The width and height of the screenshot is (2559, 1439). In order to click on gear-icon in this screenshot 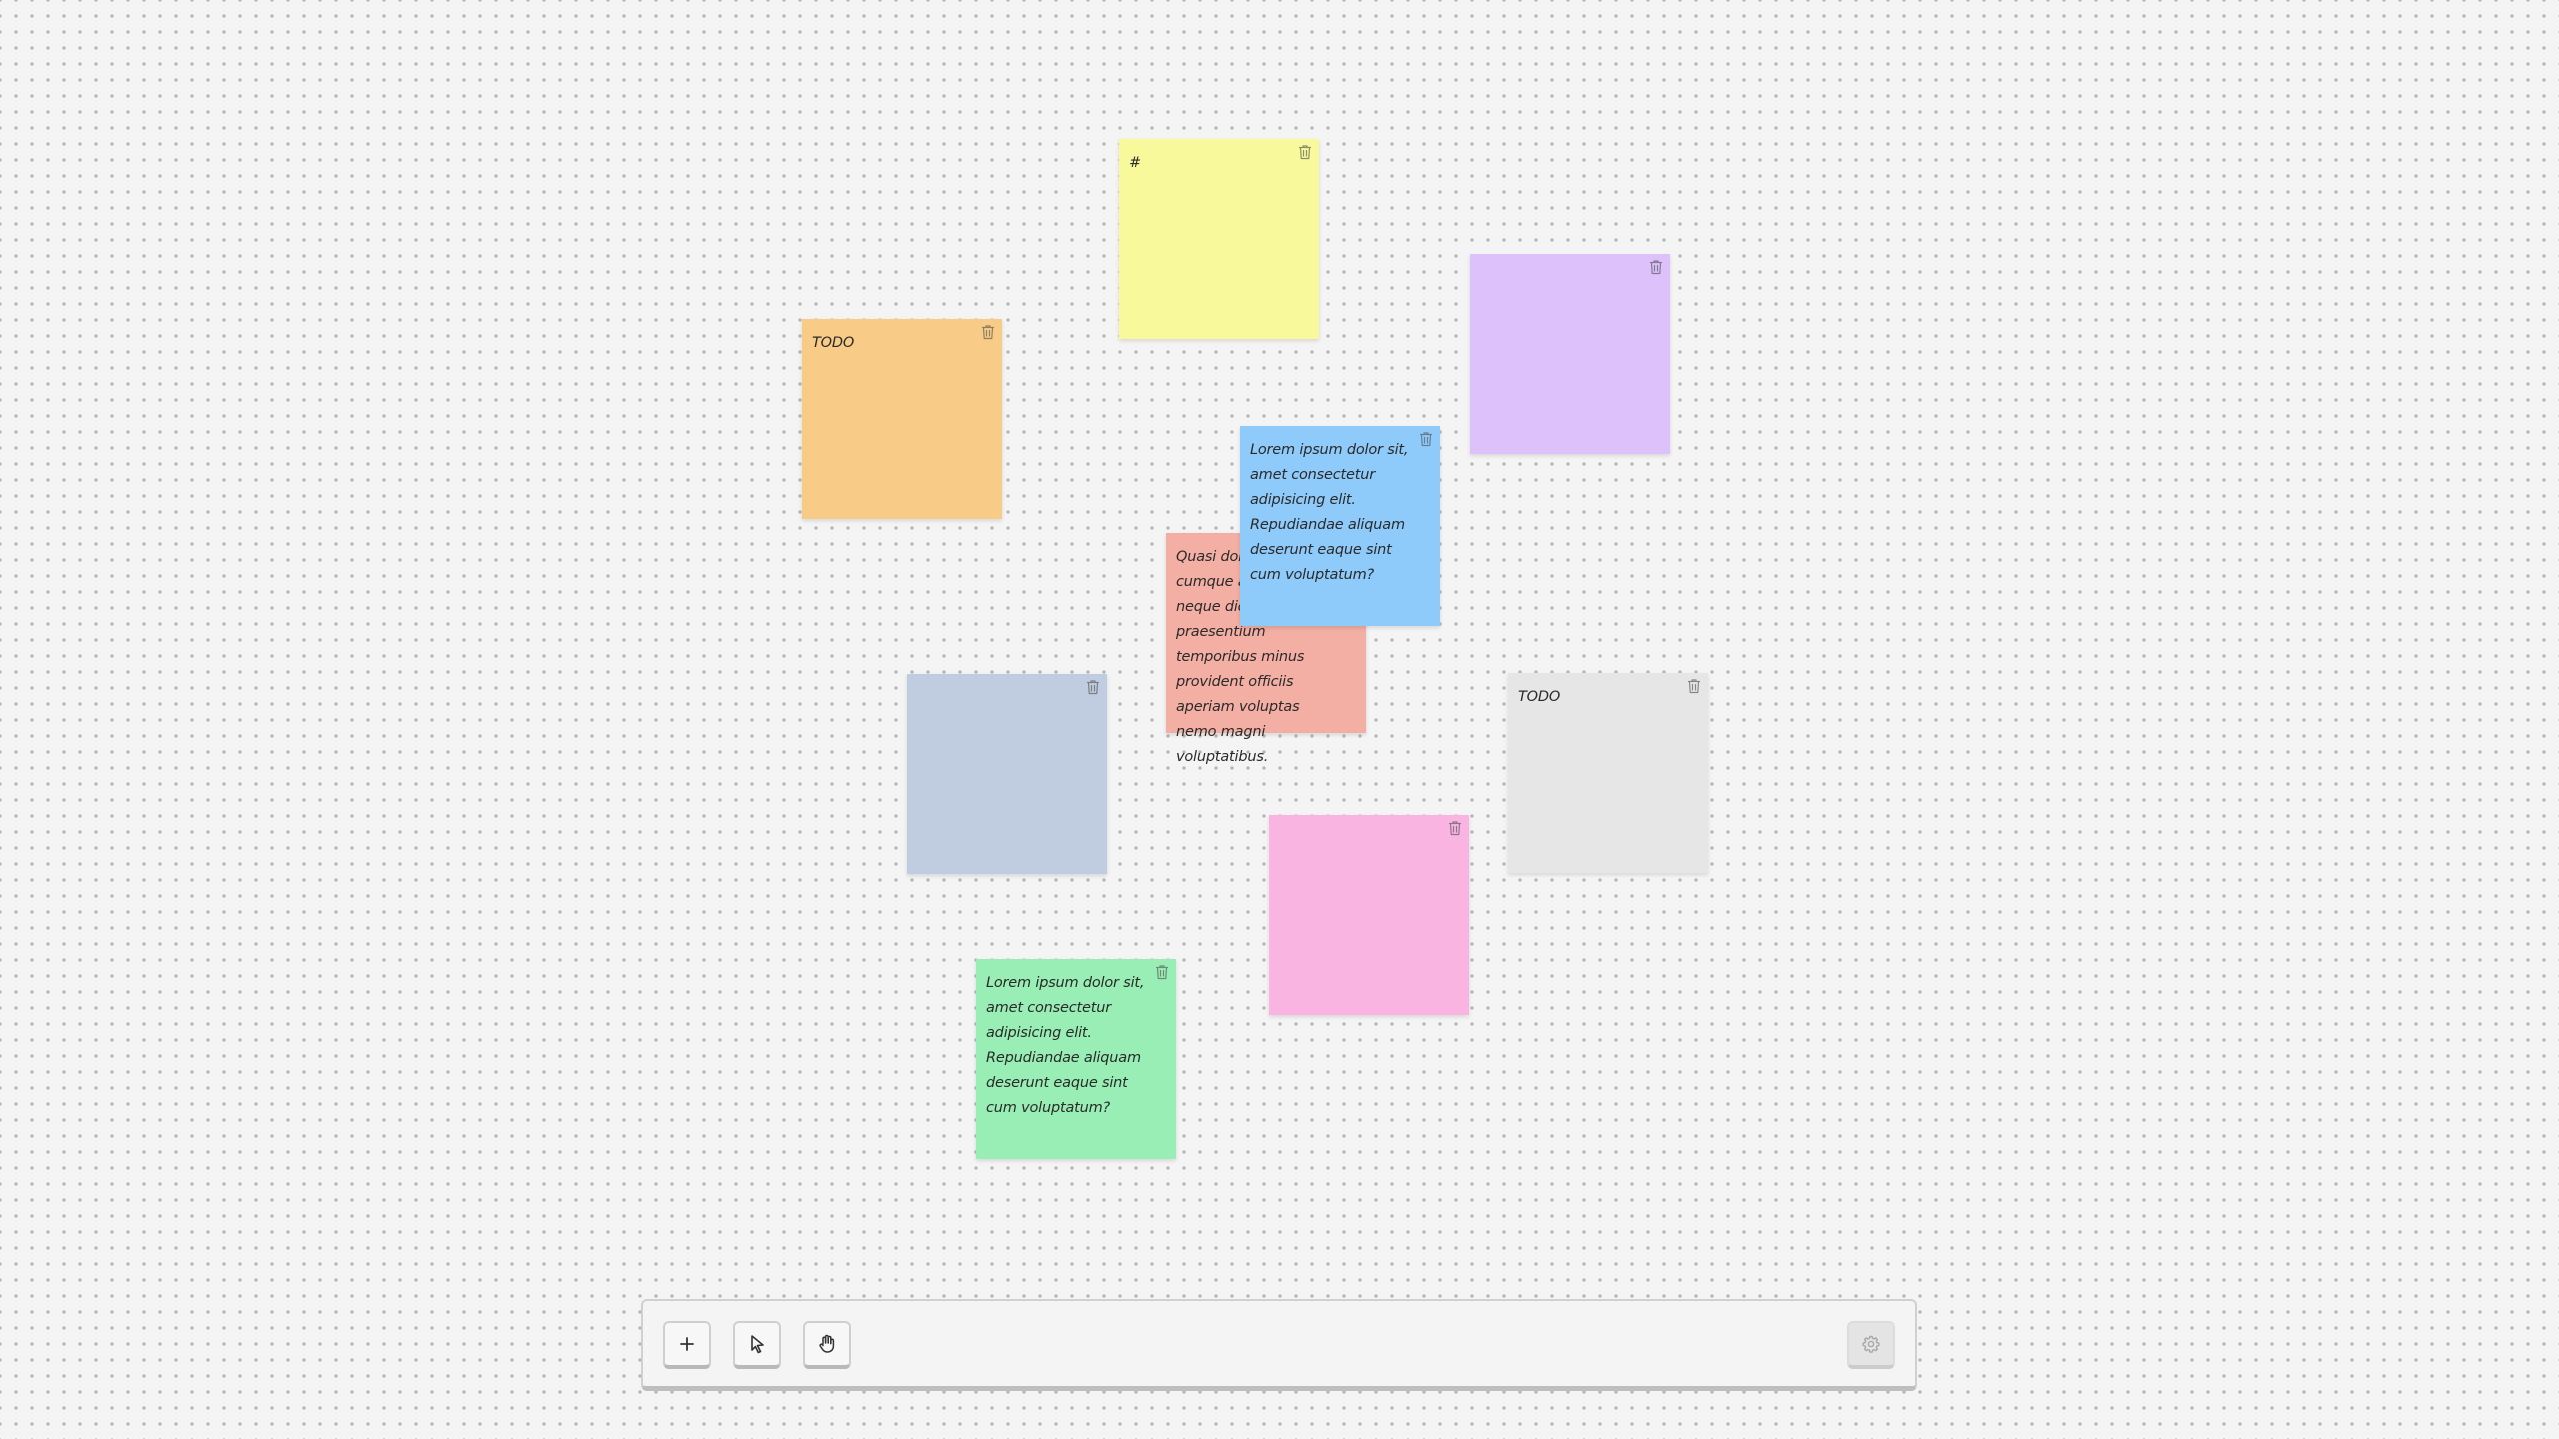, I will do `click(1871, 1344)`.